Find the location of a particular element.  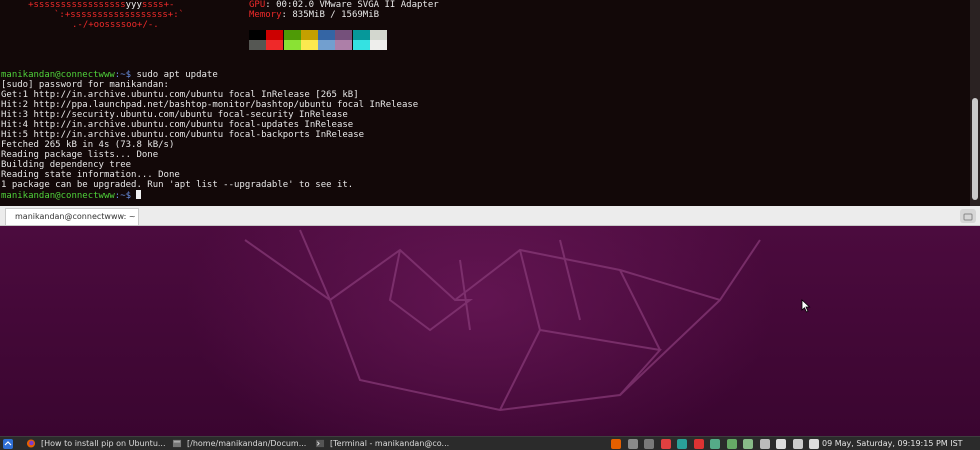

neofetch-art: .-/+oossssoo+/-. is located at coordinates (115, 25).